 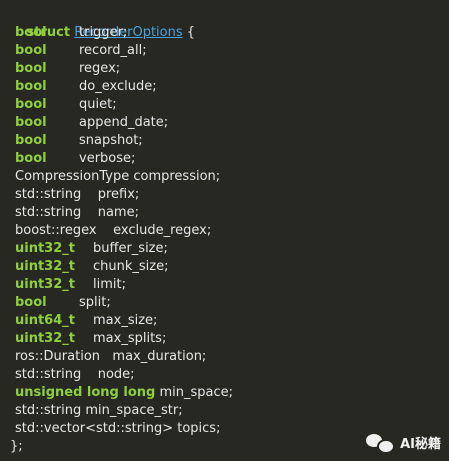 What do you see at coordinates (75, 374) in the screenshot?
I see `member-node: std::string node;` at bounding box center [75, 374].